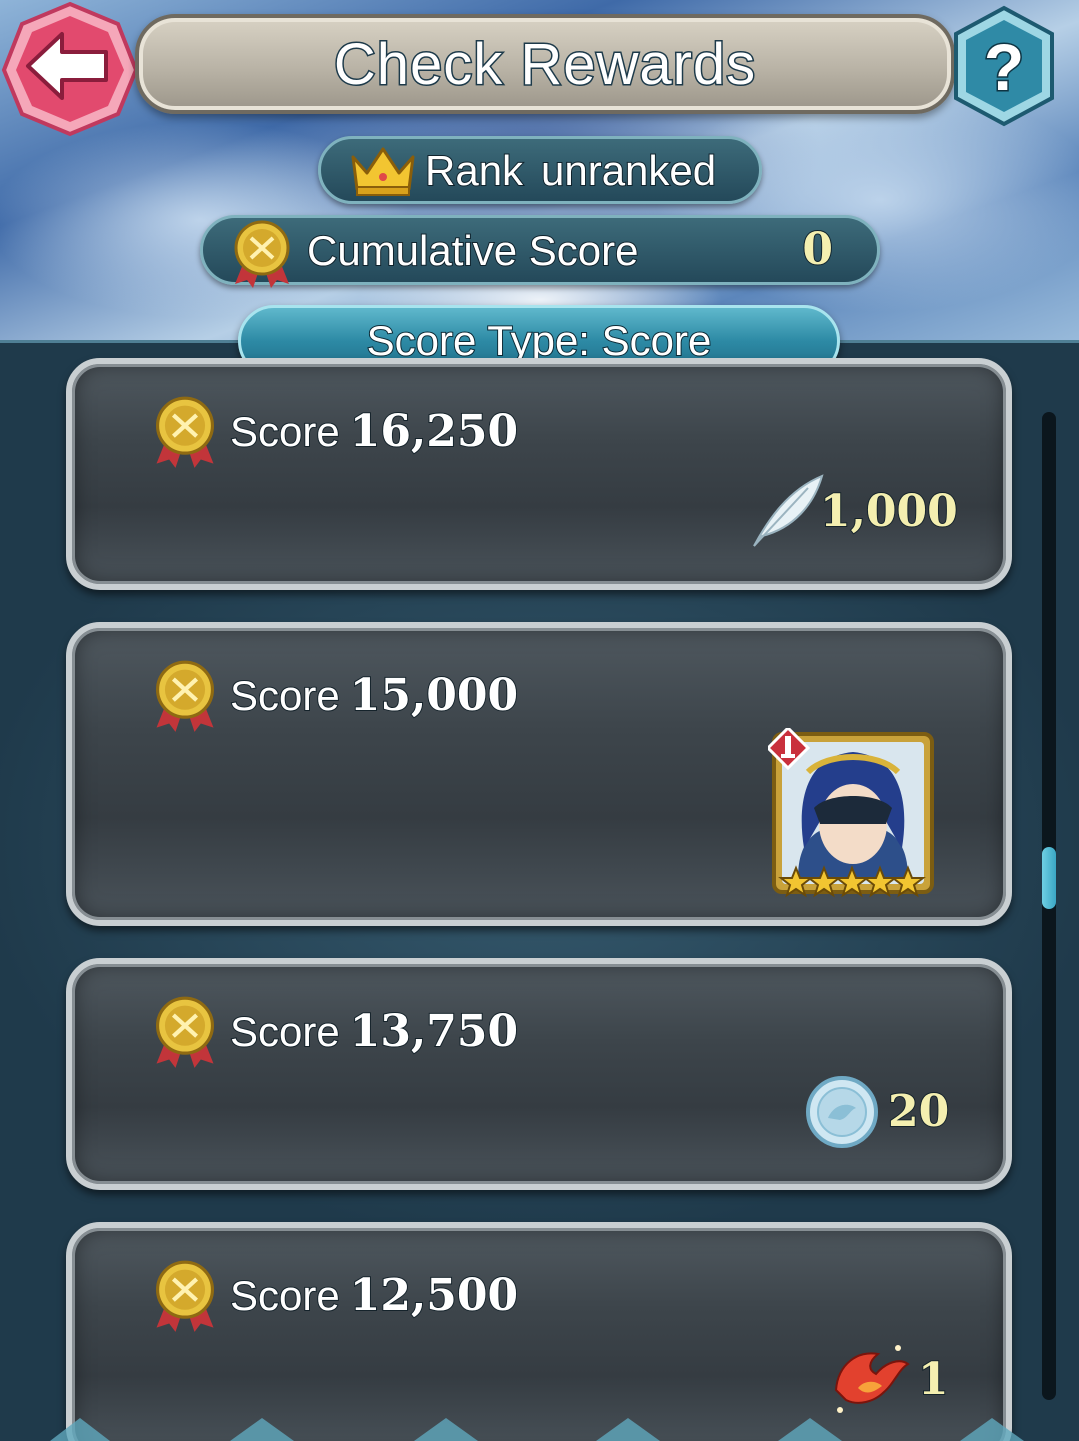  I want to click on reward-amount: 1, so click(933, 1379).